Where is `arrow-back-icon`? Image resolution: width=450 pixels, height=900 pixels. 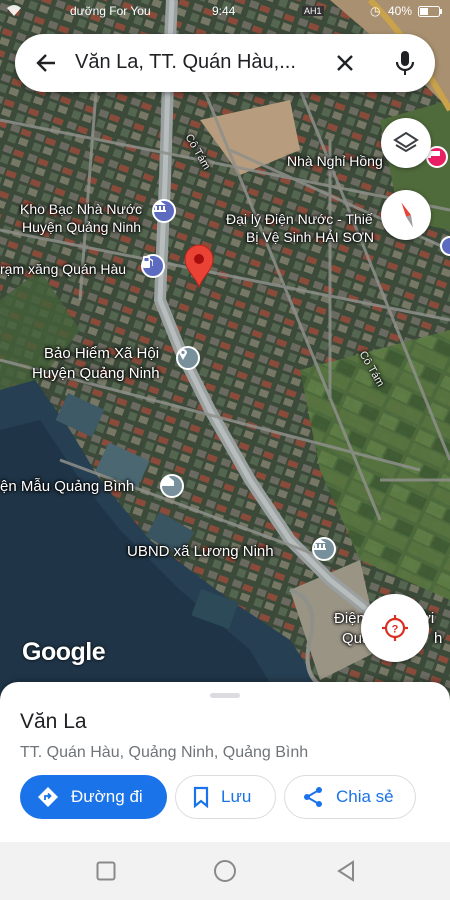 arrow-back-icon is located at coordinates (46, 63).